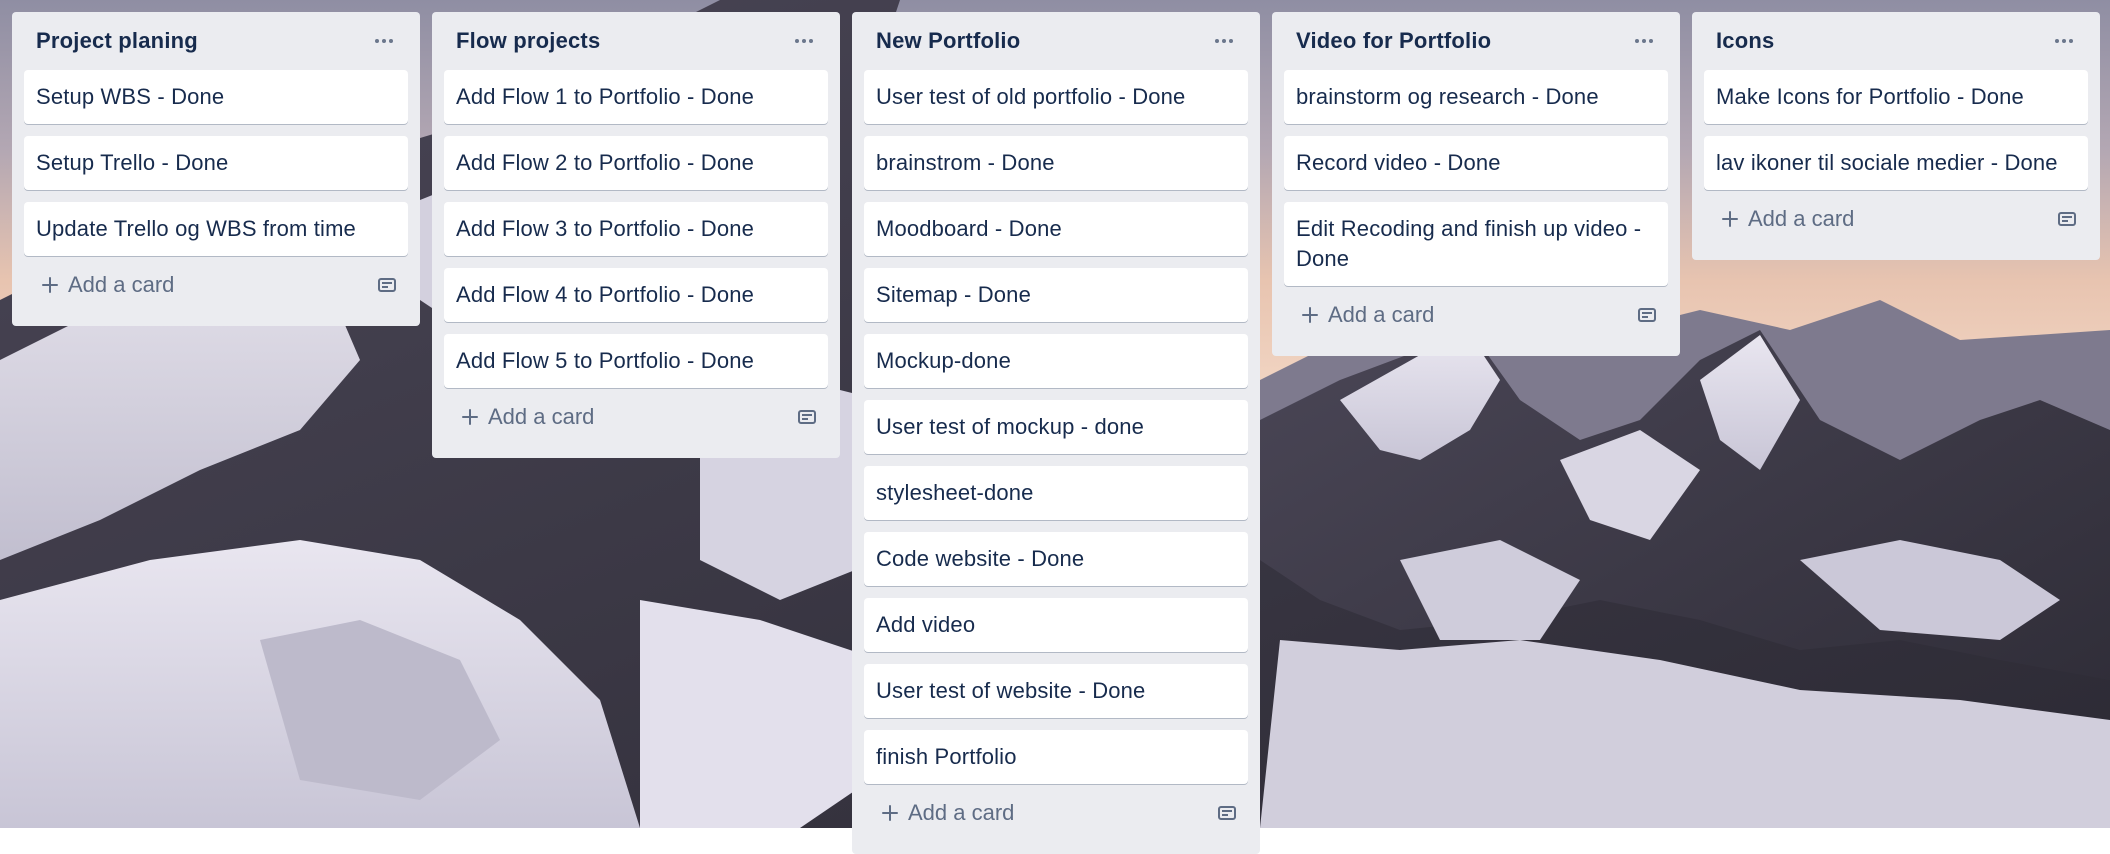  I want to click on card: Add Flow 3 to Portfolio - Done, so click(636, 229).